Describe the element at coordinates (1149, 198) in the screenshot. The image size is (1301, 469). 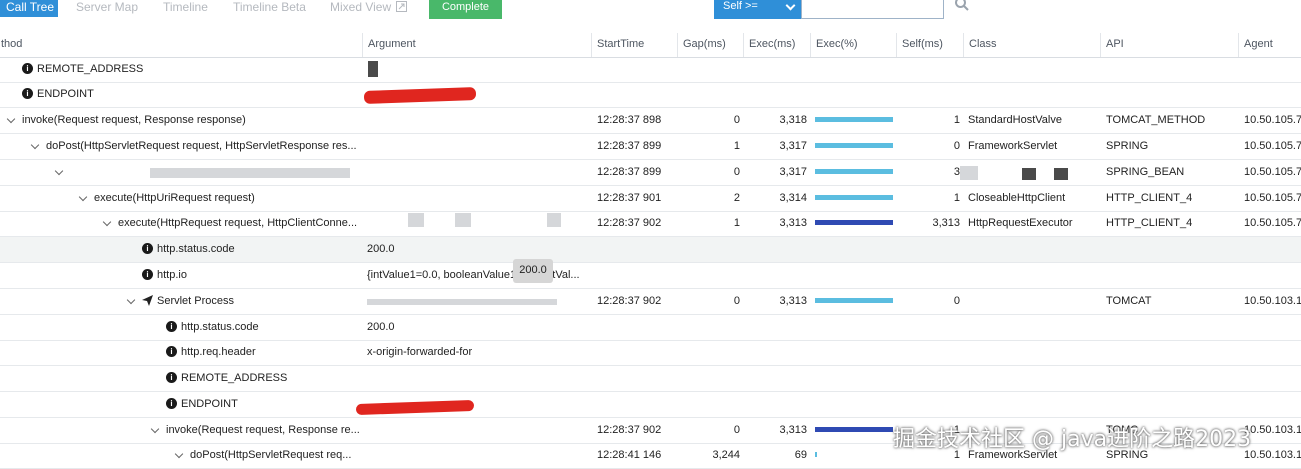
I see `api-cell: HTTP_CLIENT_4` at that location.